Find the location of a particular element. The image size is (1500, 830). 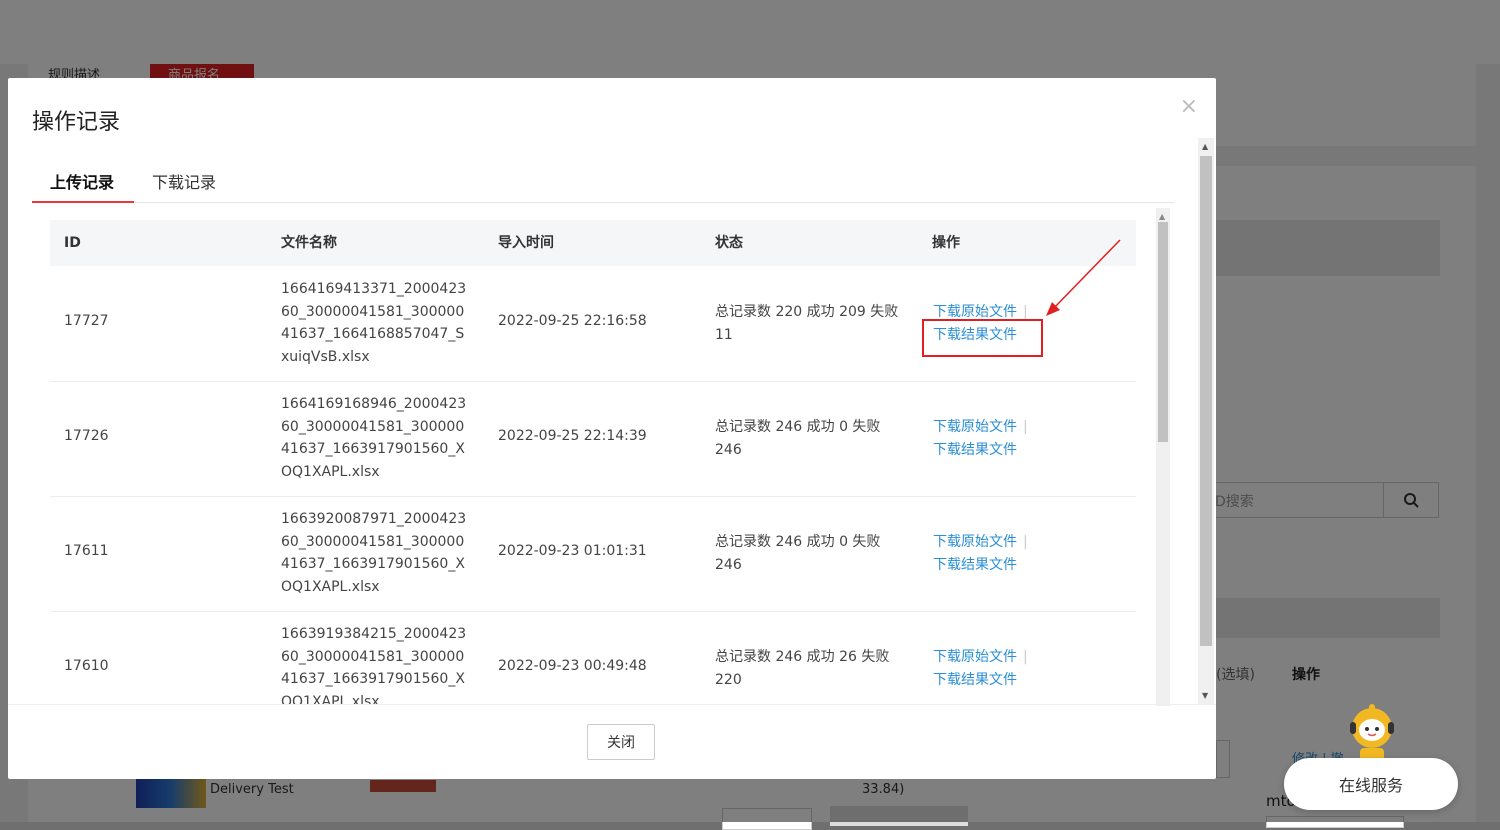

row-id: 17727 is located at coordinates (86, 321).